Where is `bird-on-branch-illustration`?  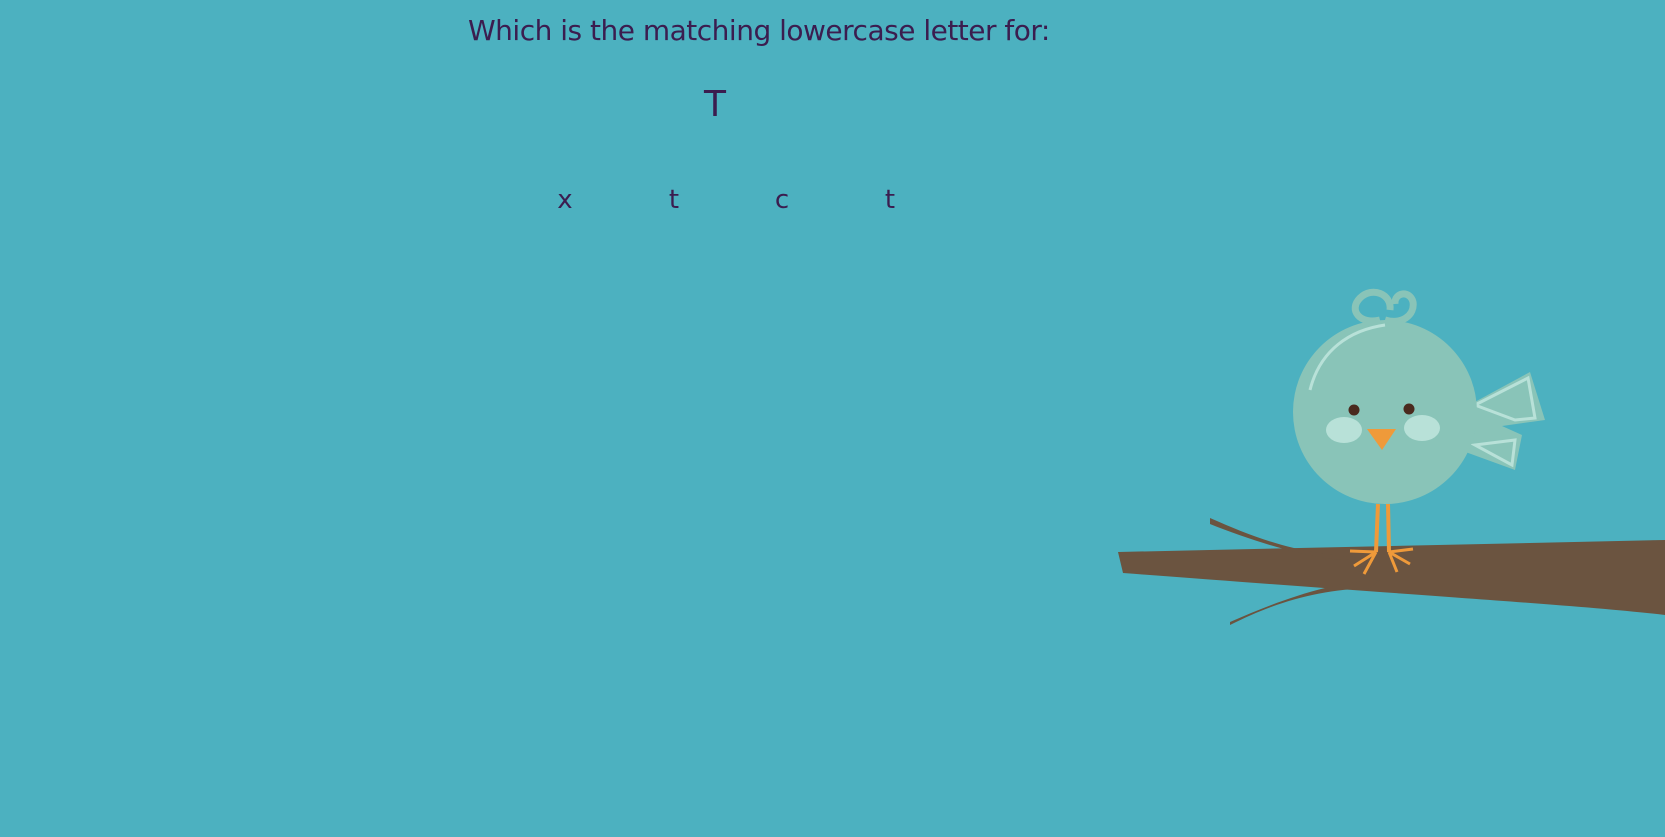
bird-on-branch-illustration is located at coordinates (1387, 450).